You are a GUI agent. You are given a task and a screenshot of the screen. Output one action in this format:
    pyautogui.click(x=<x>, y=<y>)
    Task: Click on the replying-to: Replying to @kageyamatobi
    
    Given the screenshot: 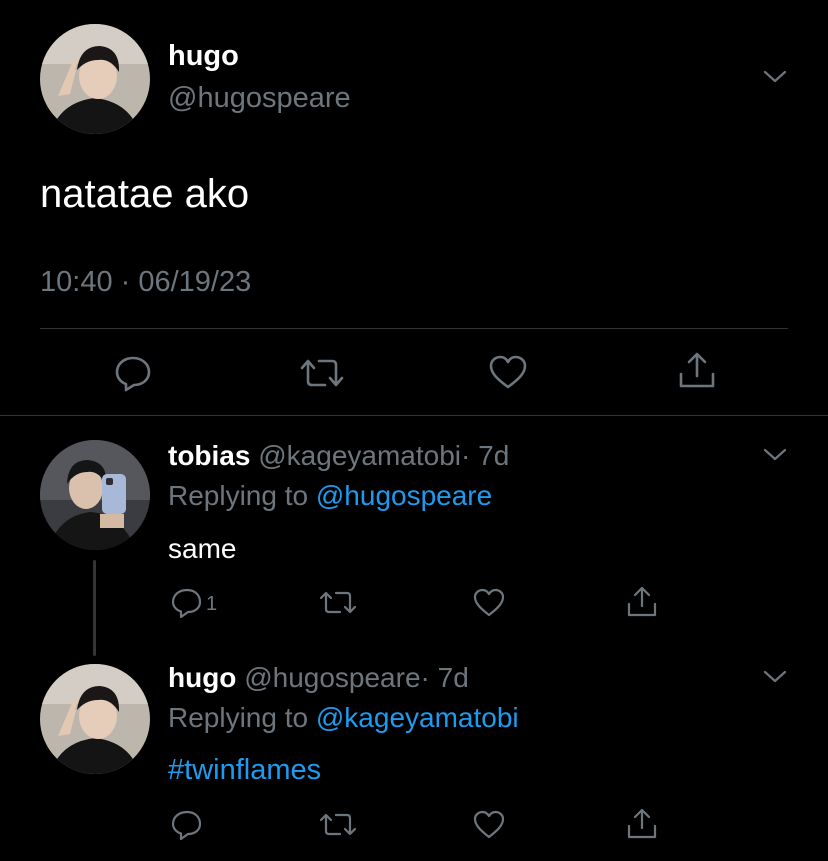 What is the action you would take?
    pyautogui.click(x=343, y=718)
    